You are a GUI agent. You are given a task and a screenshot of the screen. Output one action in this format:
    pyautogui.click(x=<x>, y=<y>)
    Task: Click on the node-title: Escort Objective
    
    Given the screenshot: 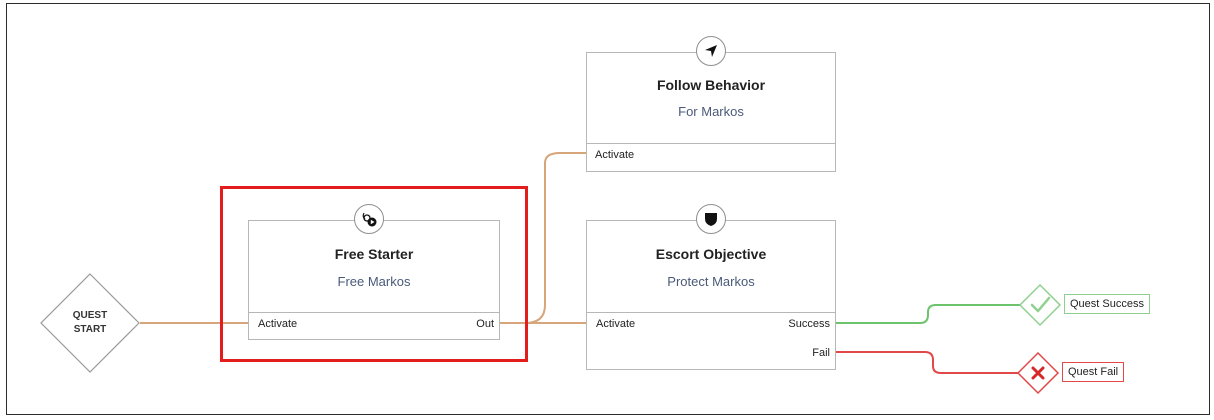 What is the action you would take?
    pyautogui.click(x=711, y=254)
    